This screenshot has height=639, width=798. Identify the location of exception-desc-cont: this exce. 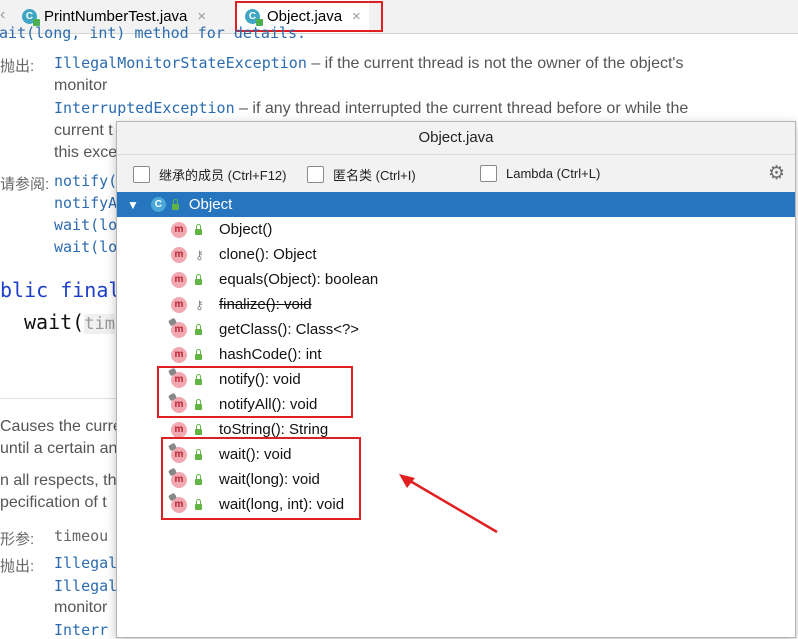
(86, 152).